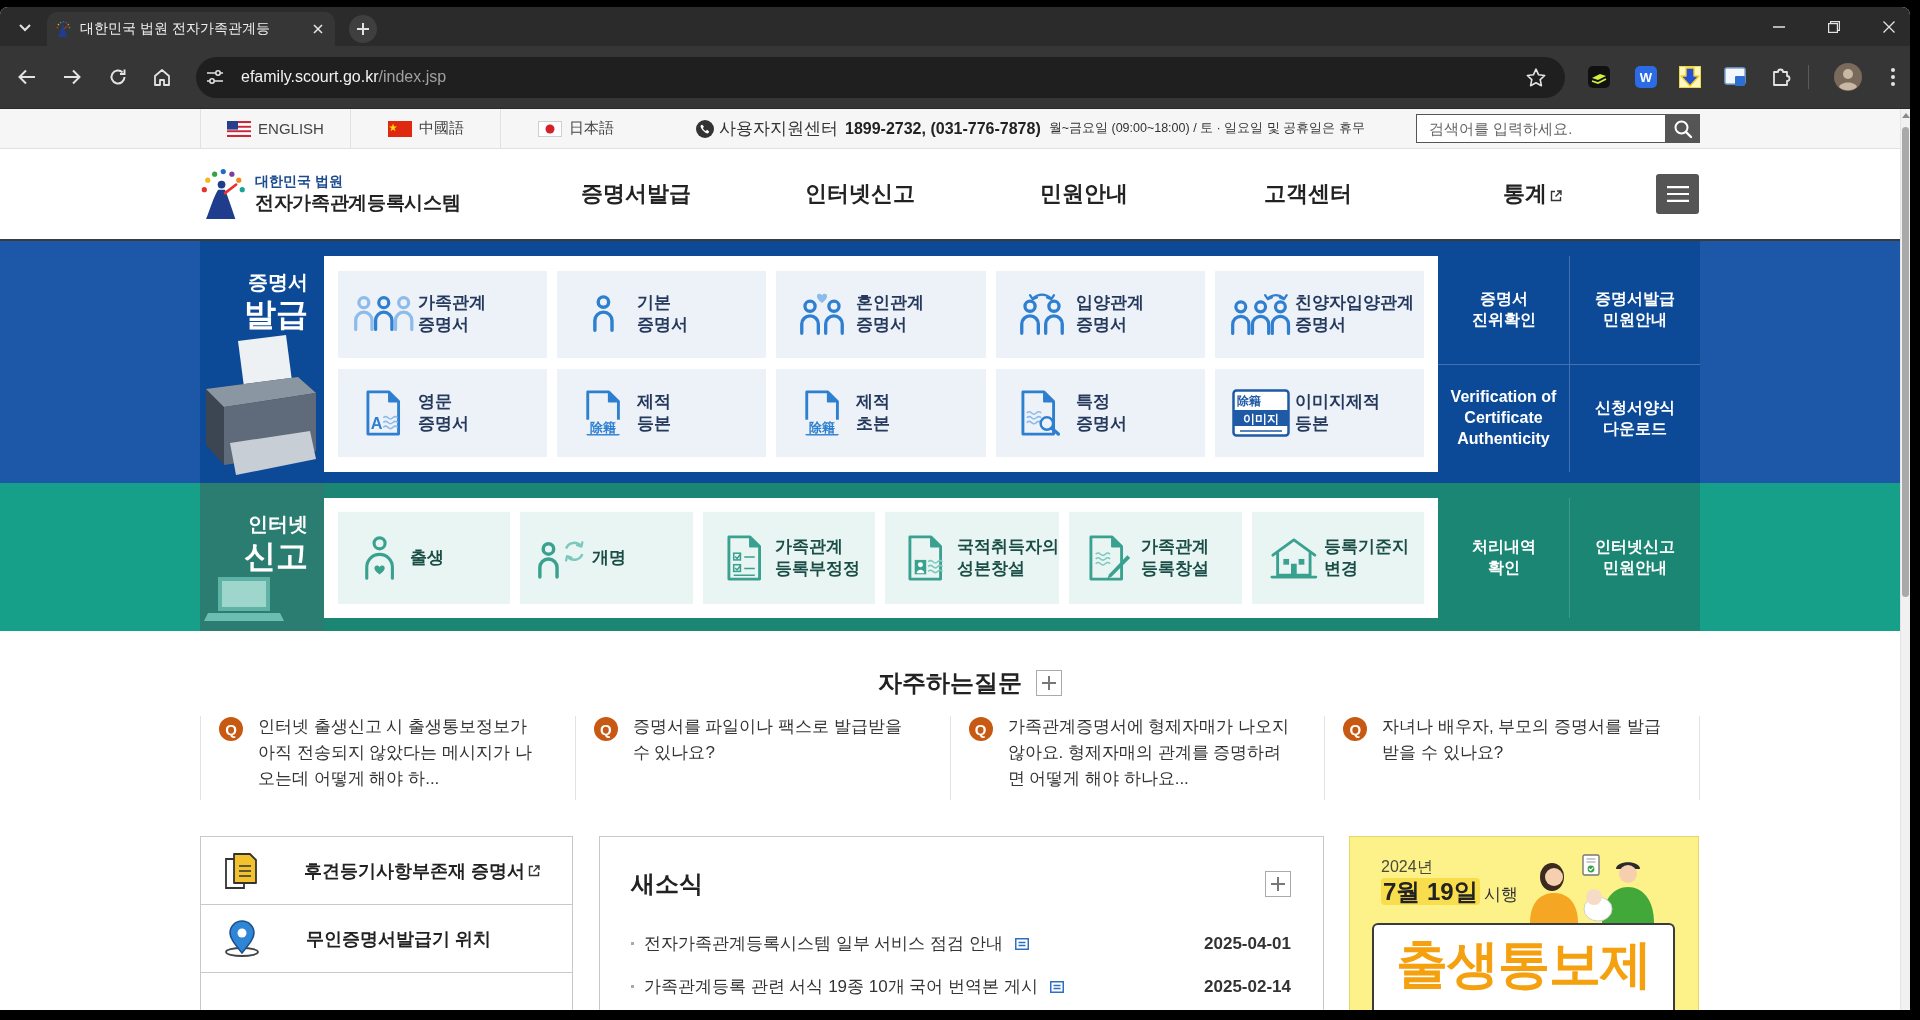  I want to click on service-tile: 출생, so click(424, 558).